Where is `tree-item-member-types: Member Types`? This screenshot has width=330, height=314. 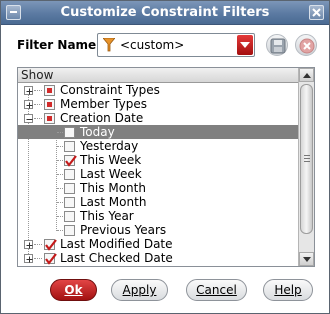
tree-item-member-types: Member Types is located at coordinates (158, 104).